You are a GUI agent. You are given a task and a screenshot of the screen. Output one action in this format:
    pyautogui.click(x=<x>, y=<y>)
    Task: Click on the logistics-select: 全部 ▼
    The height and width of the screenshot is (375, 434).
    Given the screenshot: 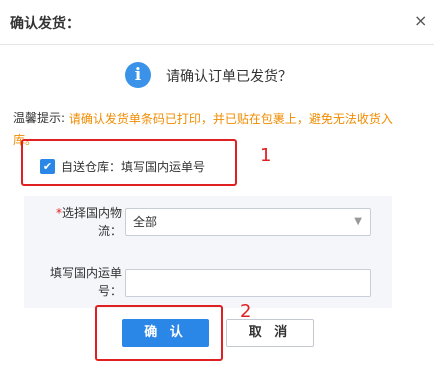 What is the action you would take?
    pyautogui.click(x=248, y=222)
    